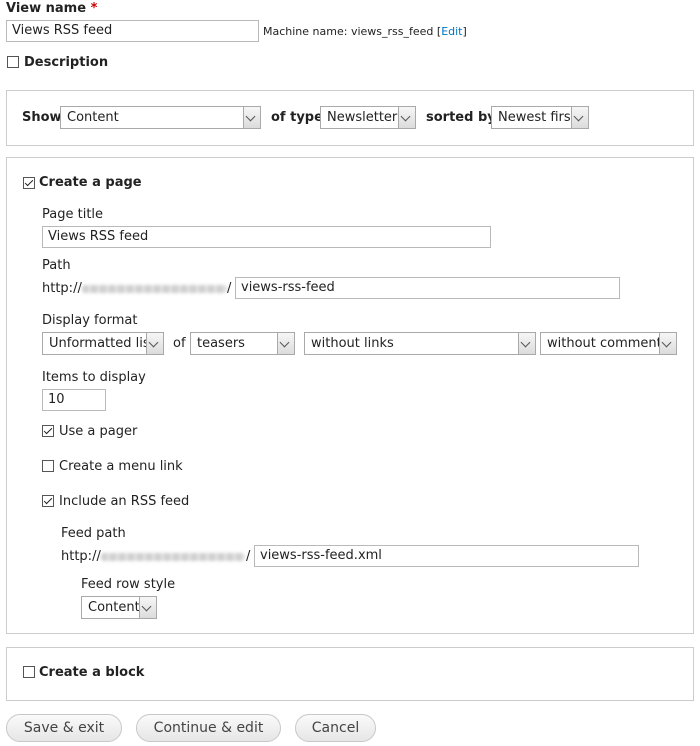  What do you see at coordinates (94, 8) in the screenshot?
I see `required-mark: *` at bounding box center [94, 8].